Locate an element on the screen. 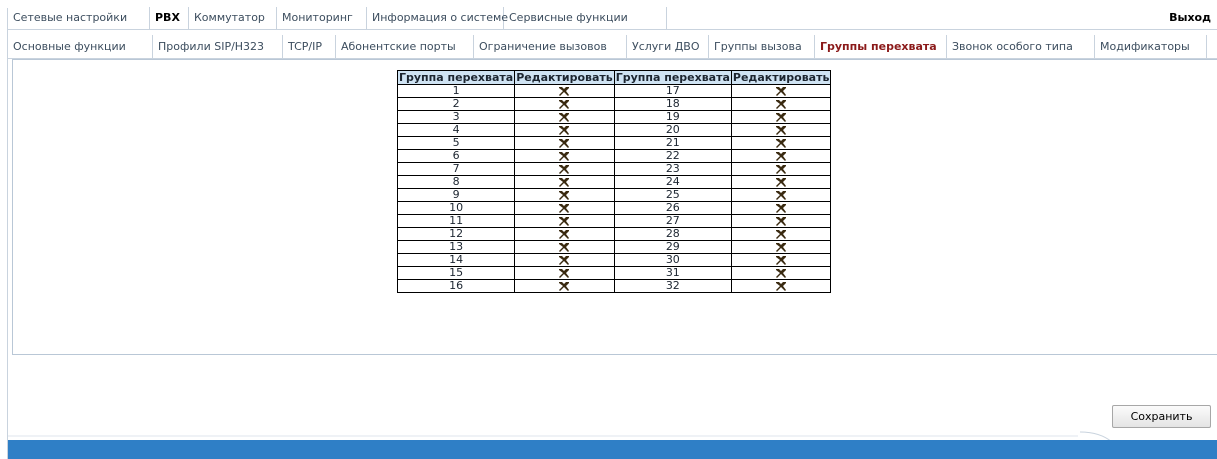 The image size is (1217, 459). top-menu-pbx: PBX is located at coordinates (169, 18).